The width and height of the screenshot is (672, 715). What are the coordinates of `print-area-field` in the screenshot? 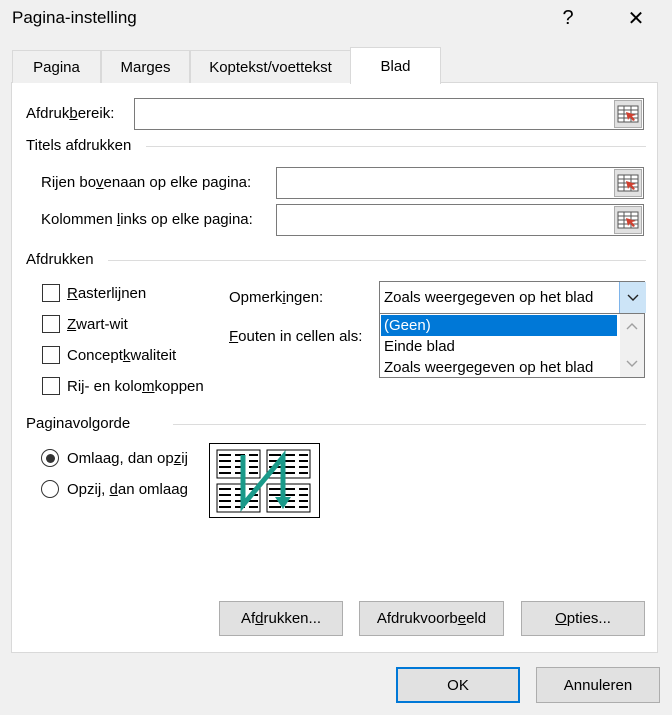 It's located at (389, 114).